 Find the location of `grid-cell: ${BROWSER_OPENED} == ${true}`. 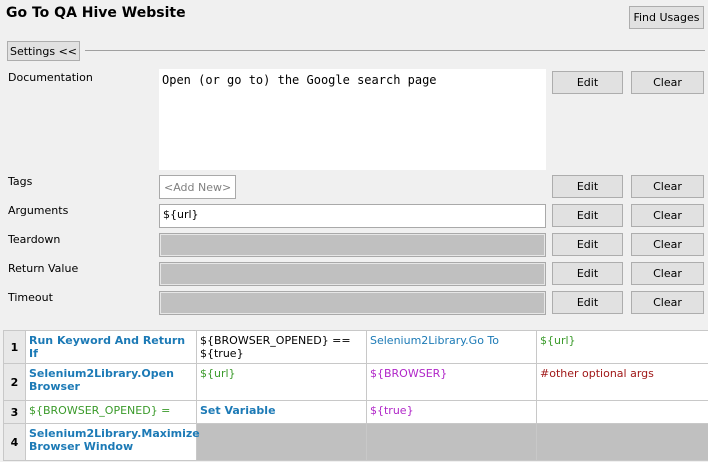

grid-cell: ${BROWSER_OPENED} == ${true} is located at coordinates (281, 347).